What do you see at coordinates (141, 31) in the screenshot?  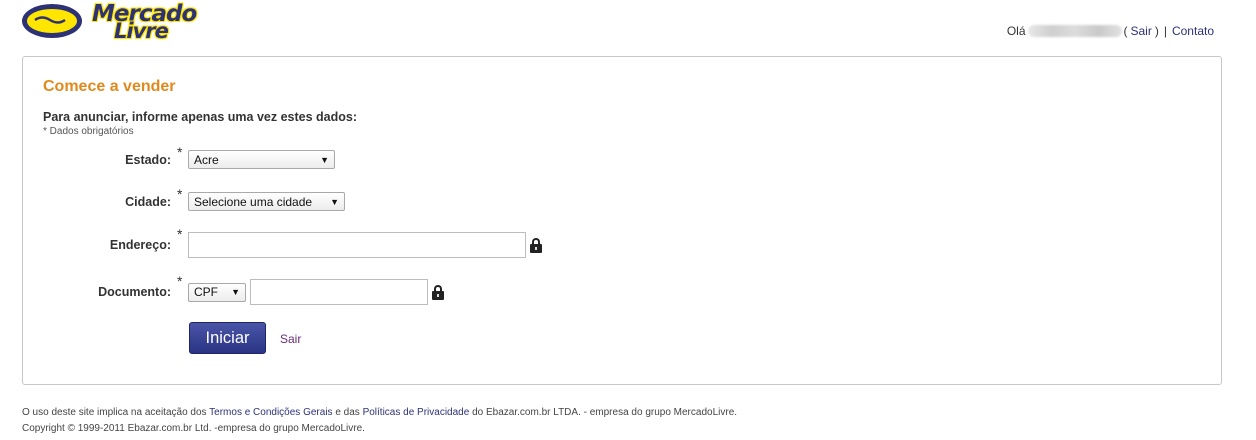 I see `logo-text-livre: Livre` at bounding box center [141, 31].